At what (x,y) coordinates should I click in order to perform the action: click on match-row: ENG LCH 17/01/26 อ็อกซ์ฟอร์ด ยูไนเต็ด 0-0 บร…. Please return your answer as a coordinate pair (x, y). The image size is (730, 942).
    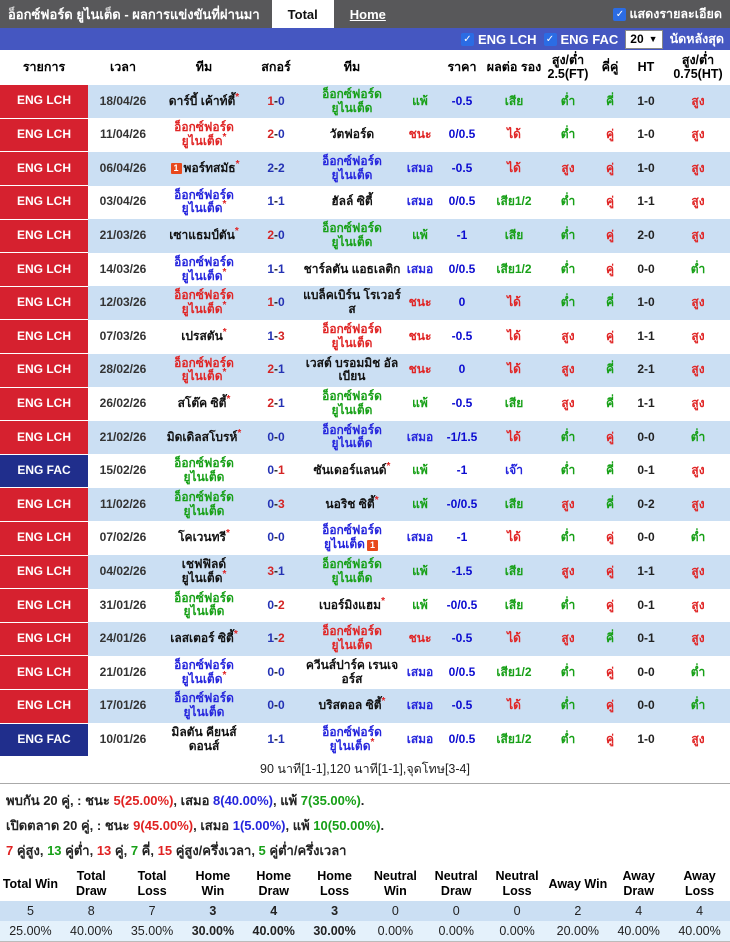
    Looking at the image, I should click on (365, 706).